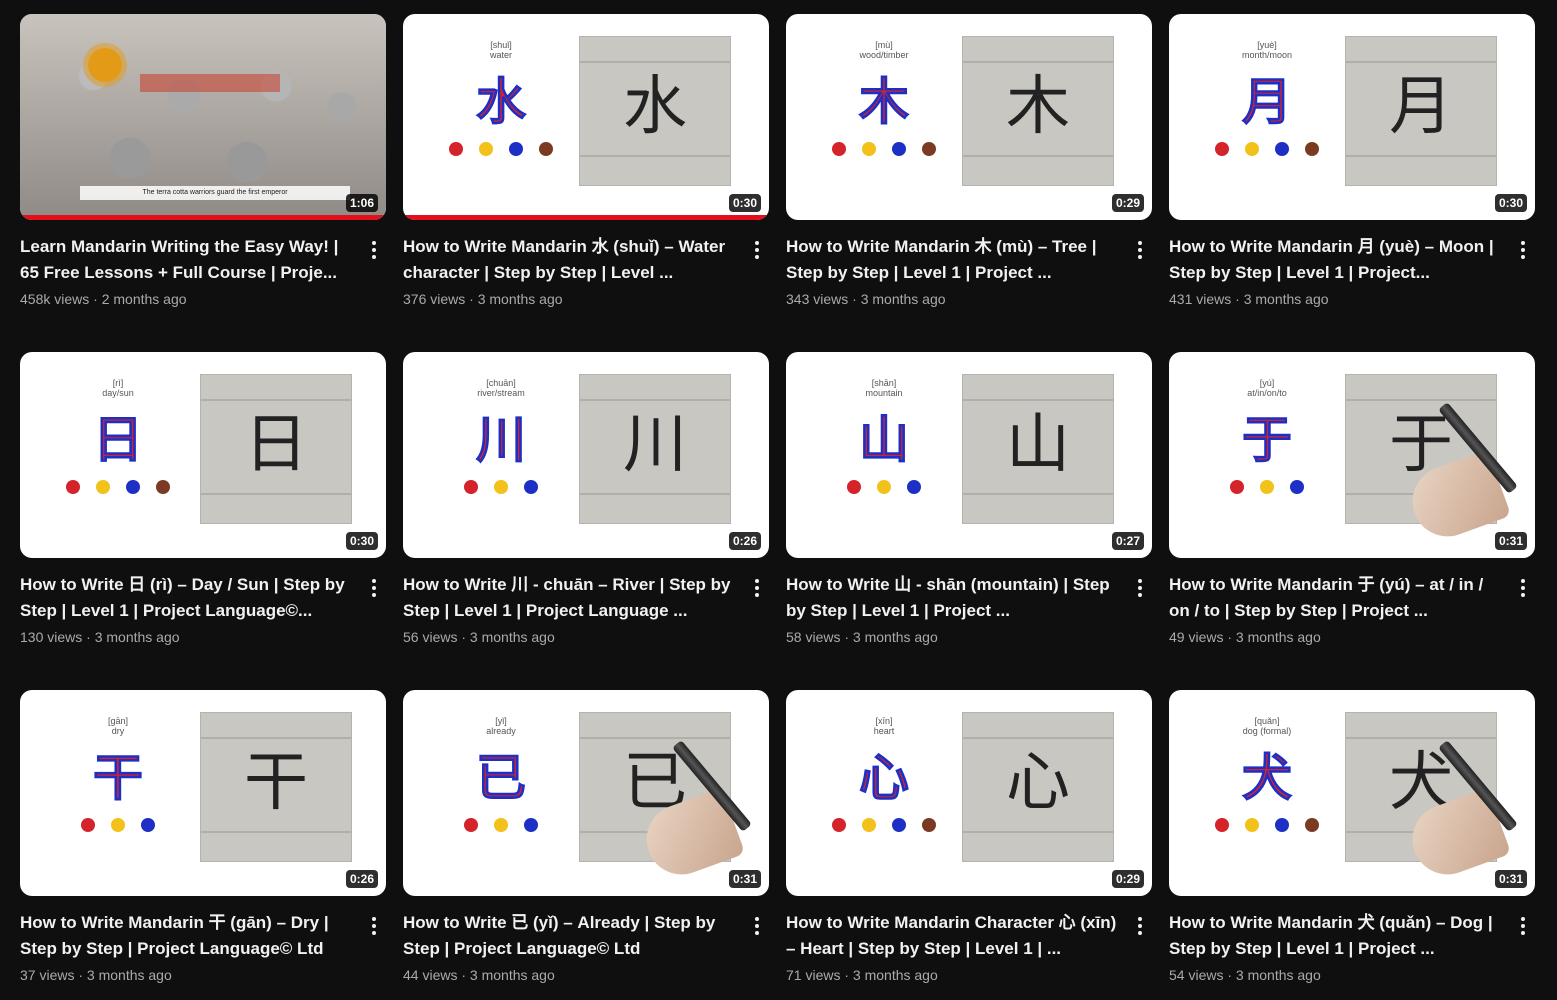 This screenshot has width=1557, height=1000. I want to click on video-thumbnail: [quǎn] dog (formal) 犬 犬 0:31, so click(1352, 793).